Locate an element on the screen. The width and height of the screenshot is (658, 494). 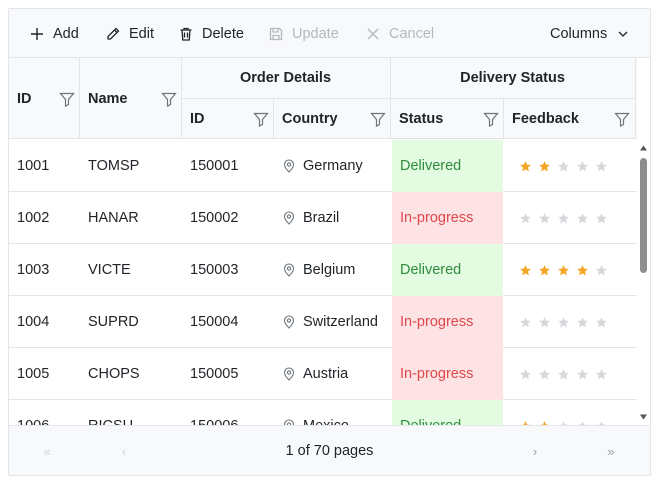
scroll-down-icon is located at coordinates (643, 417).